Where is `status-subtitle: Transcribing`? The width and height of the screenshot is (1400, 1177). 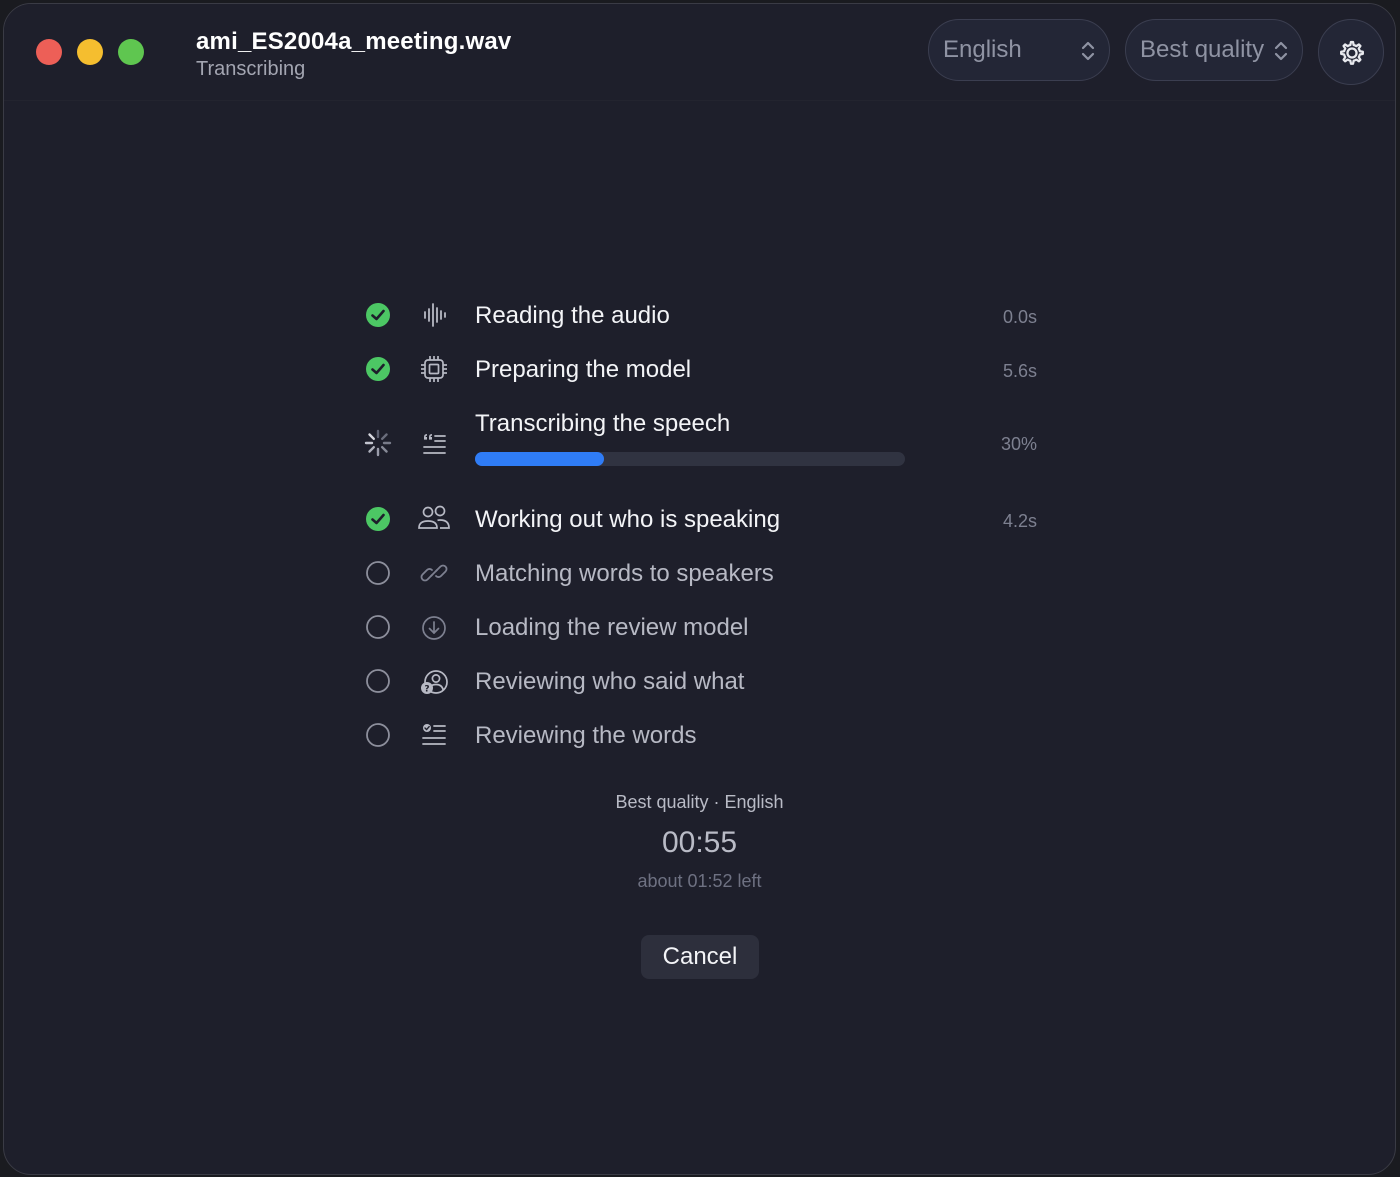
status-subtitle: Transcribing is located at coordinates (251, 69).